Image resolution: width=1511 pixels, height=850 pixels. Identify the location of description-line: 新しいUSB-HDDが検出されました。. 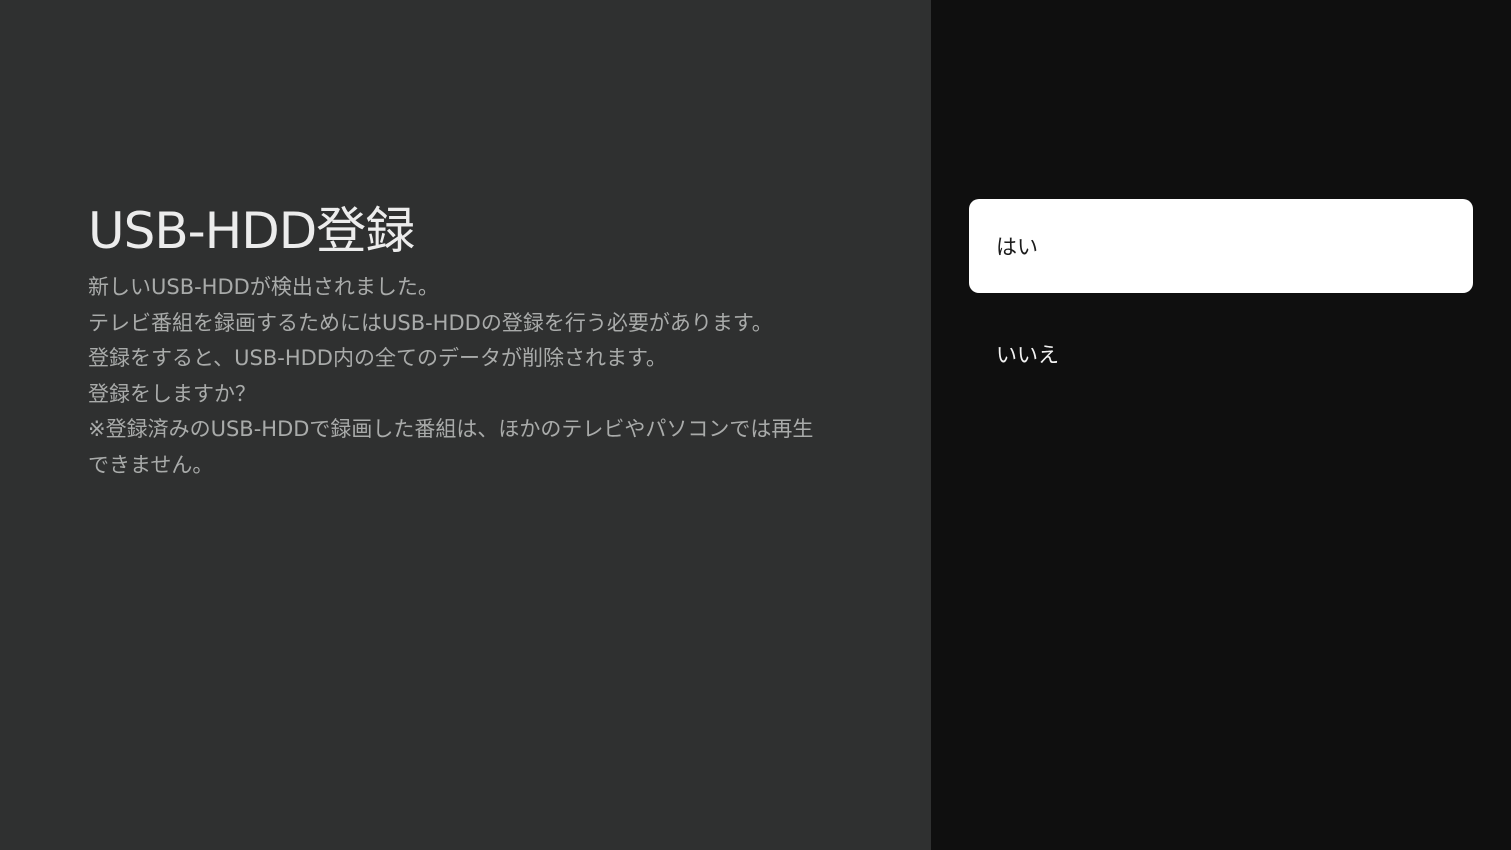
(263, 287).